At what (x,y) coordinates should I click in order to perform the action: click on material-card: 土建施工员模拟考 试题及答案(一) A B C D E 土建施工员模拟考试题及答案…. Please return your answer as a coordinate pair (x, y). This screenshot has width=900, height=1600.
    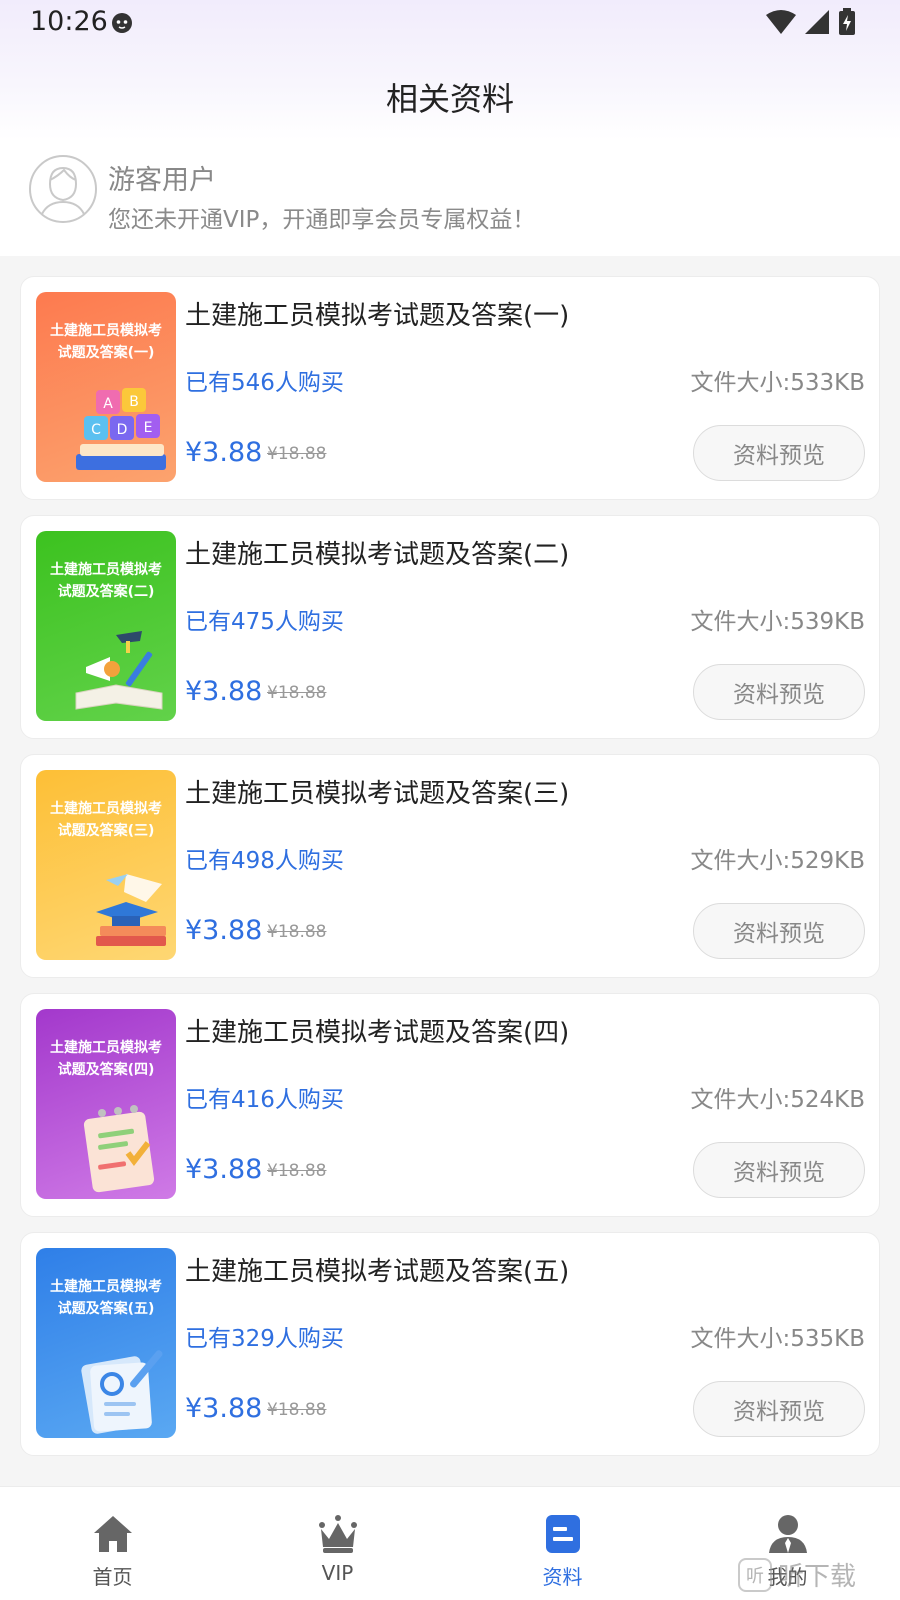
    Looking at the image, I should click on (450, 388).